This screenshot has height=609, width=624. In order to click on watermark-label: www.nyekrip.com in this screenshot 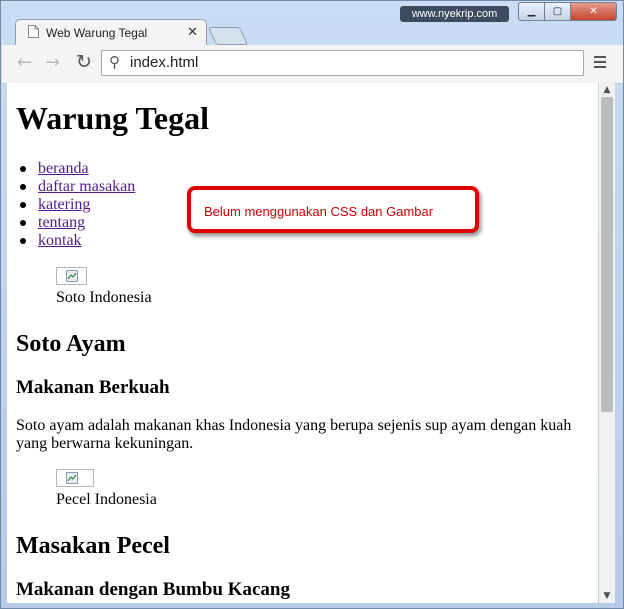, I will do `click(454, 14)`.